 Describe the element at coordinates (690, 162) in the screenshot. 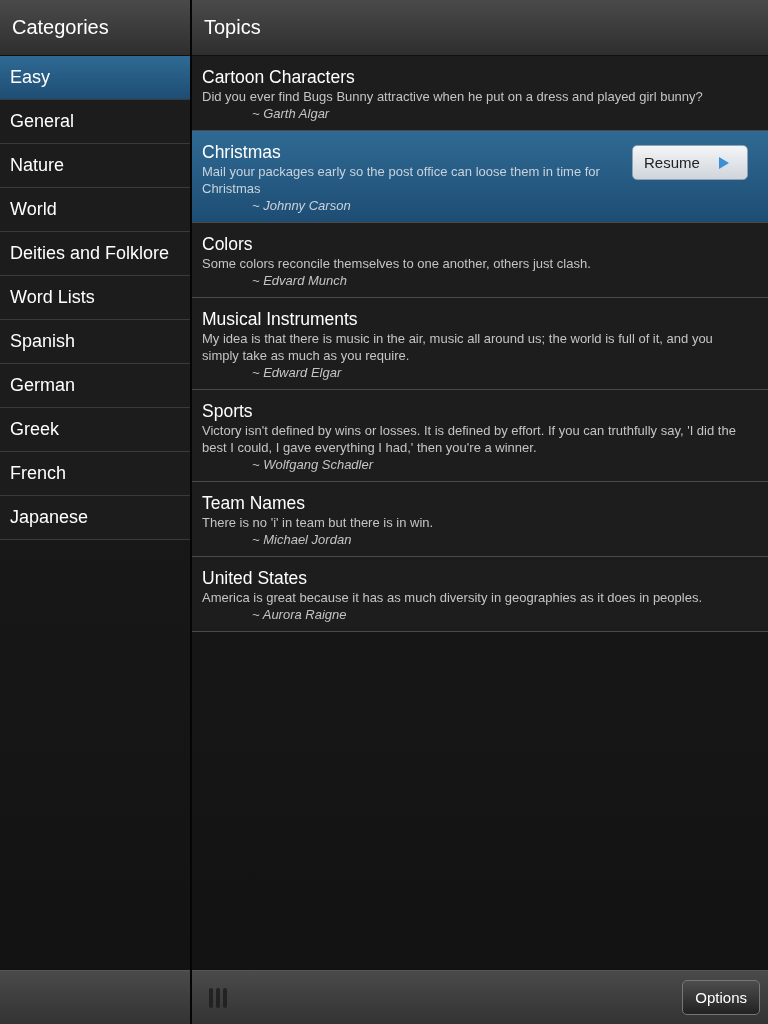

I see `resume-button: Resume` at that location.